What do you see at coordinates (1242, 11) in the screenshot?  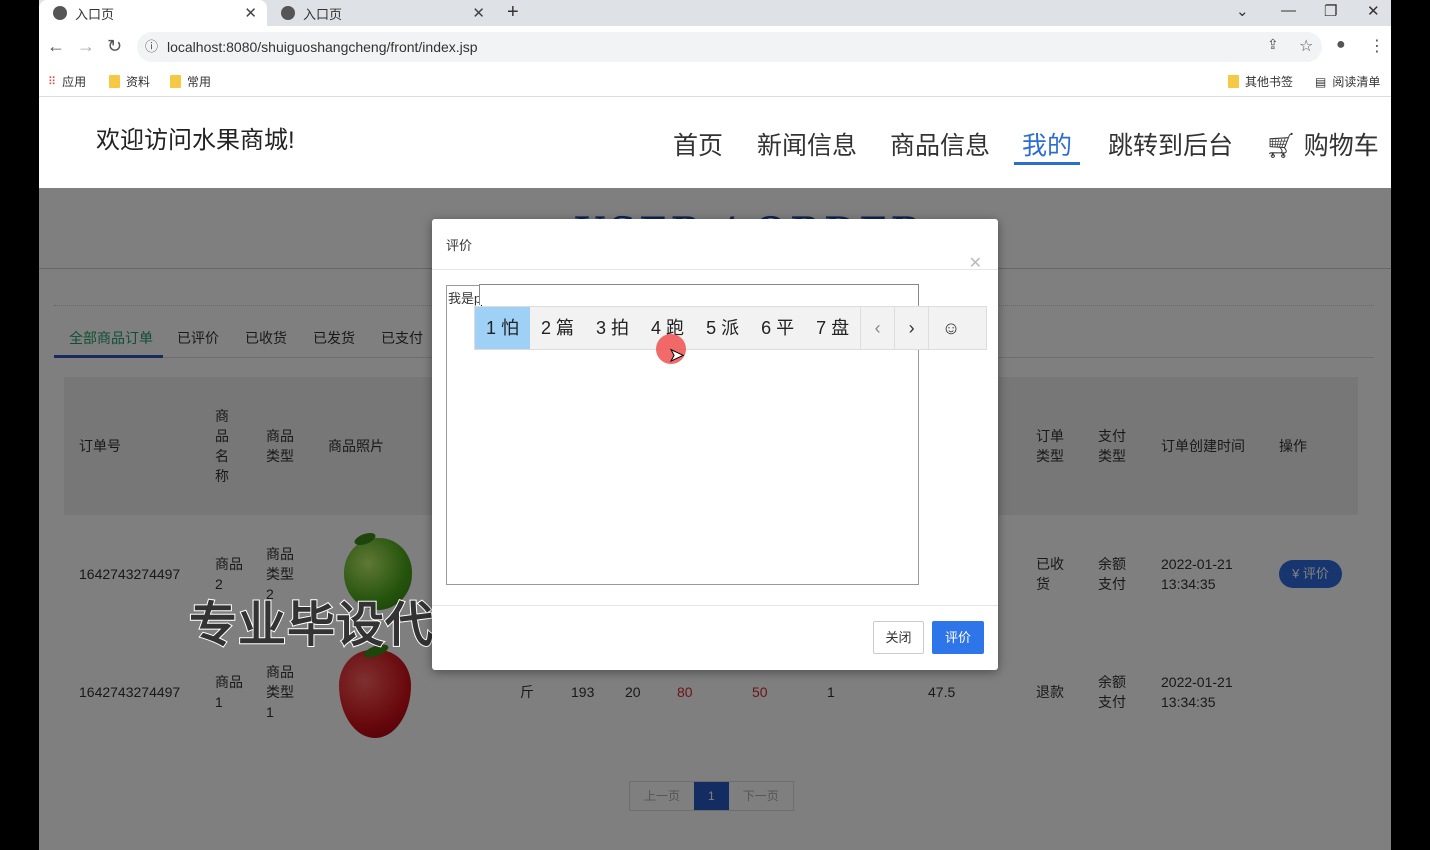 I see `tab-search-icon: ⌄` at bounding box center [1242, 11].